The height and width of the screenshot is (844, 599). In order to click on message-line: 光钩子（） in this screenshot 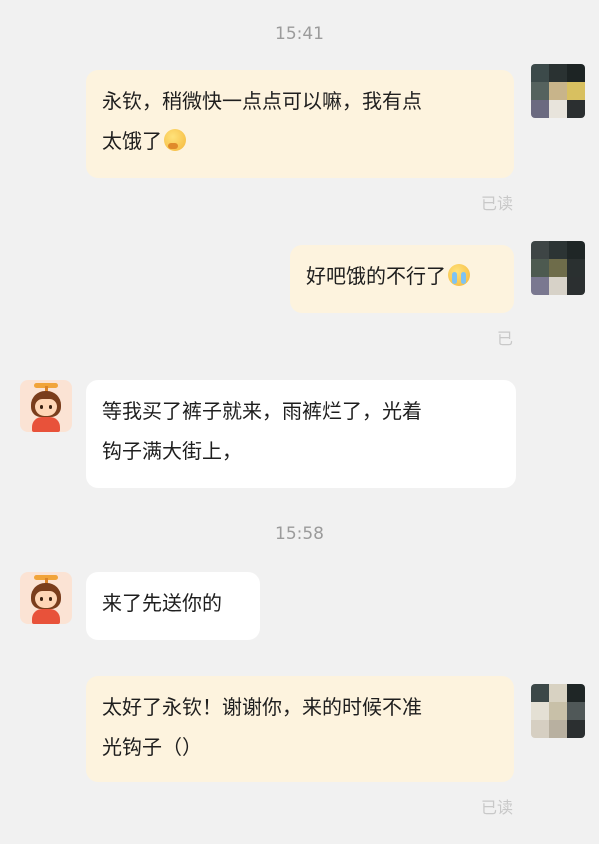, I will do `click(152, 747)`.